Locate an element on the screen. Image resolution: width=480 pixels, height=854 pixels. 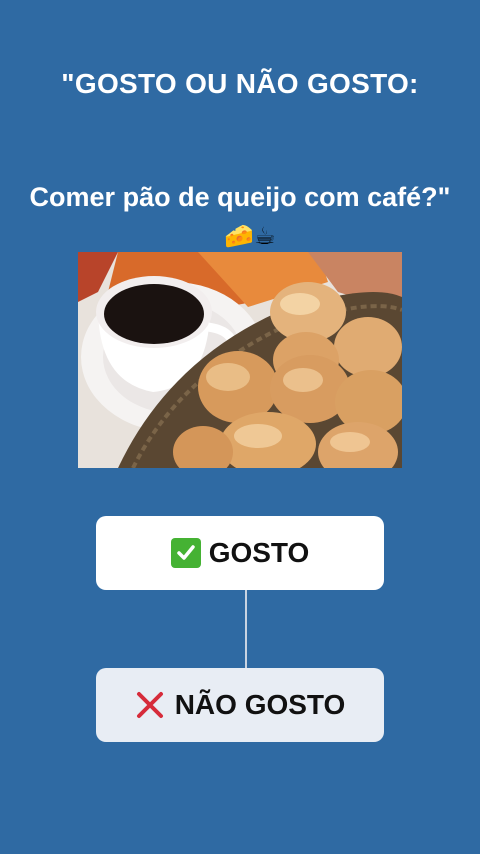
question-text: Comer pão de queijo com café?" is located at coordinates (240, 197).